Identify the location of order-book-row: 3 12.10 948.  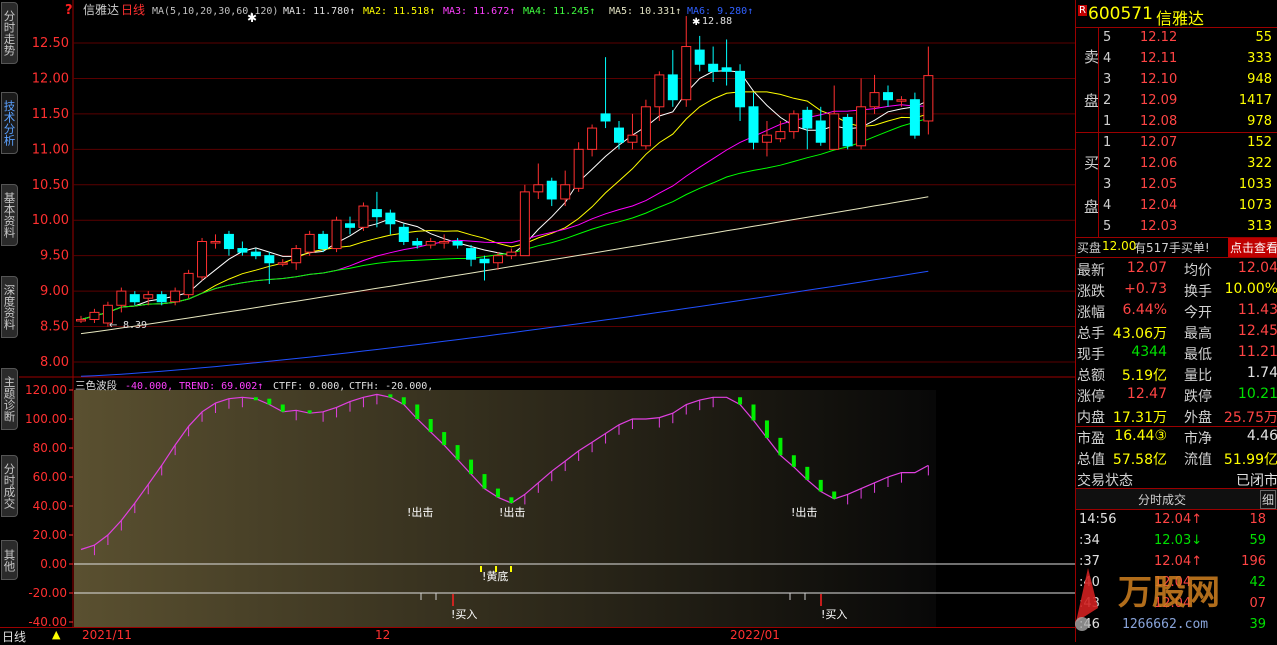
(1176, 80).